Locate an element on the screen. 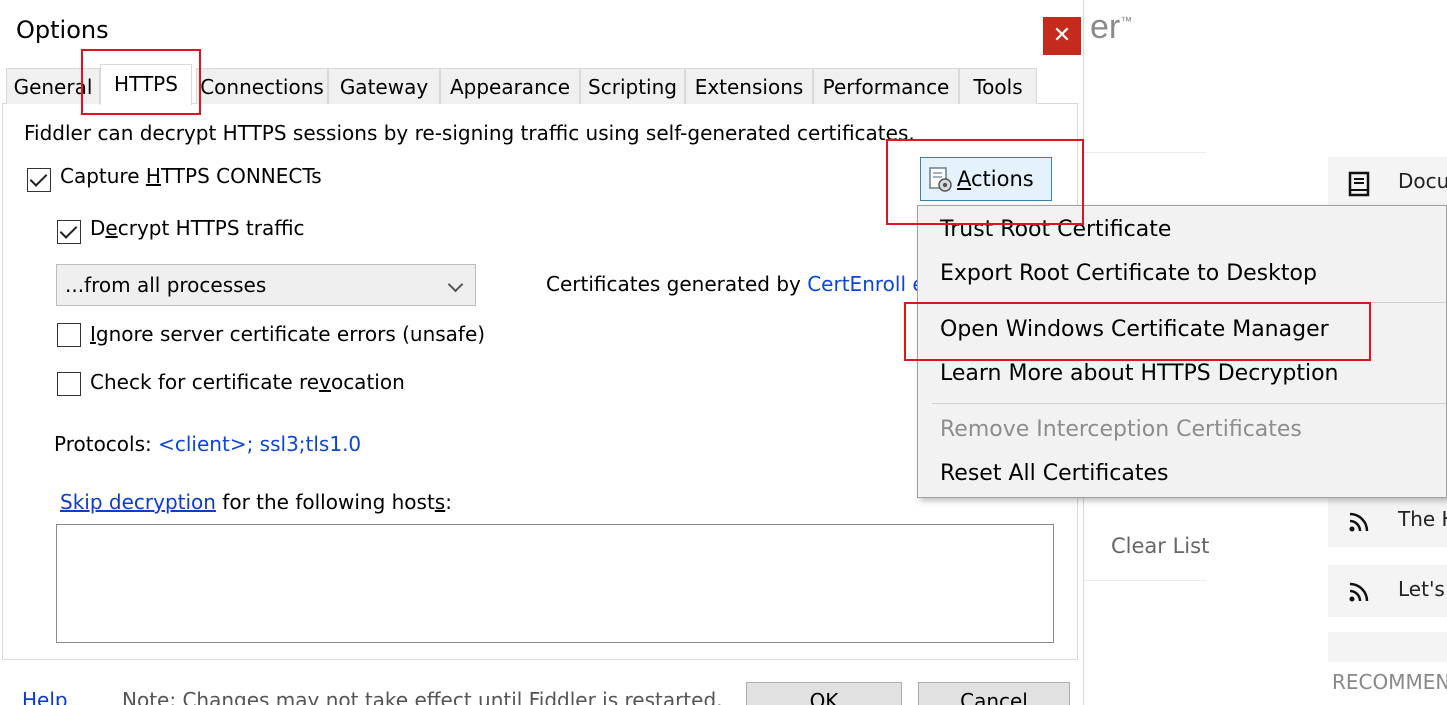  certificate-gear-icon is located at coordinates (940, 179).